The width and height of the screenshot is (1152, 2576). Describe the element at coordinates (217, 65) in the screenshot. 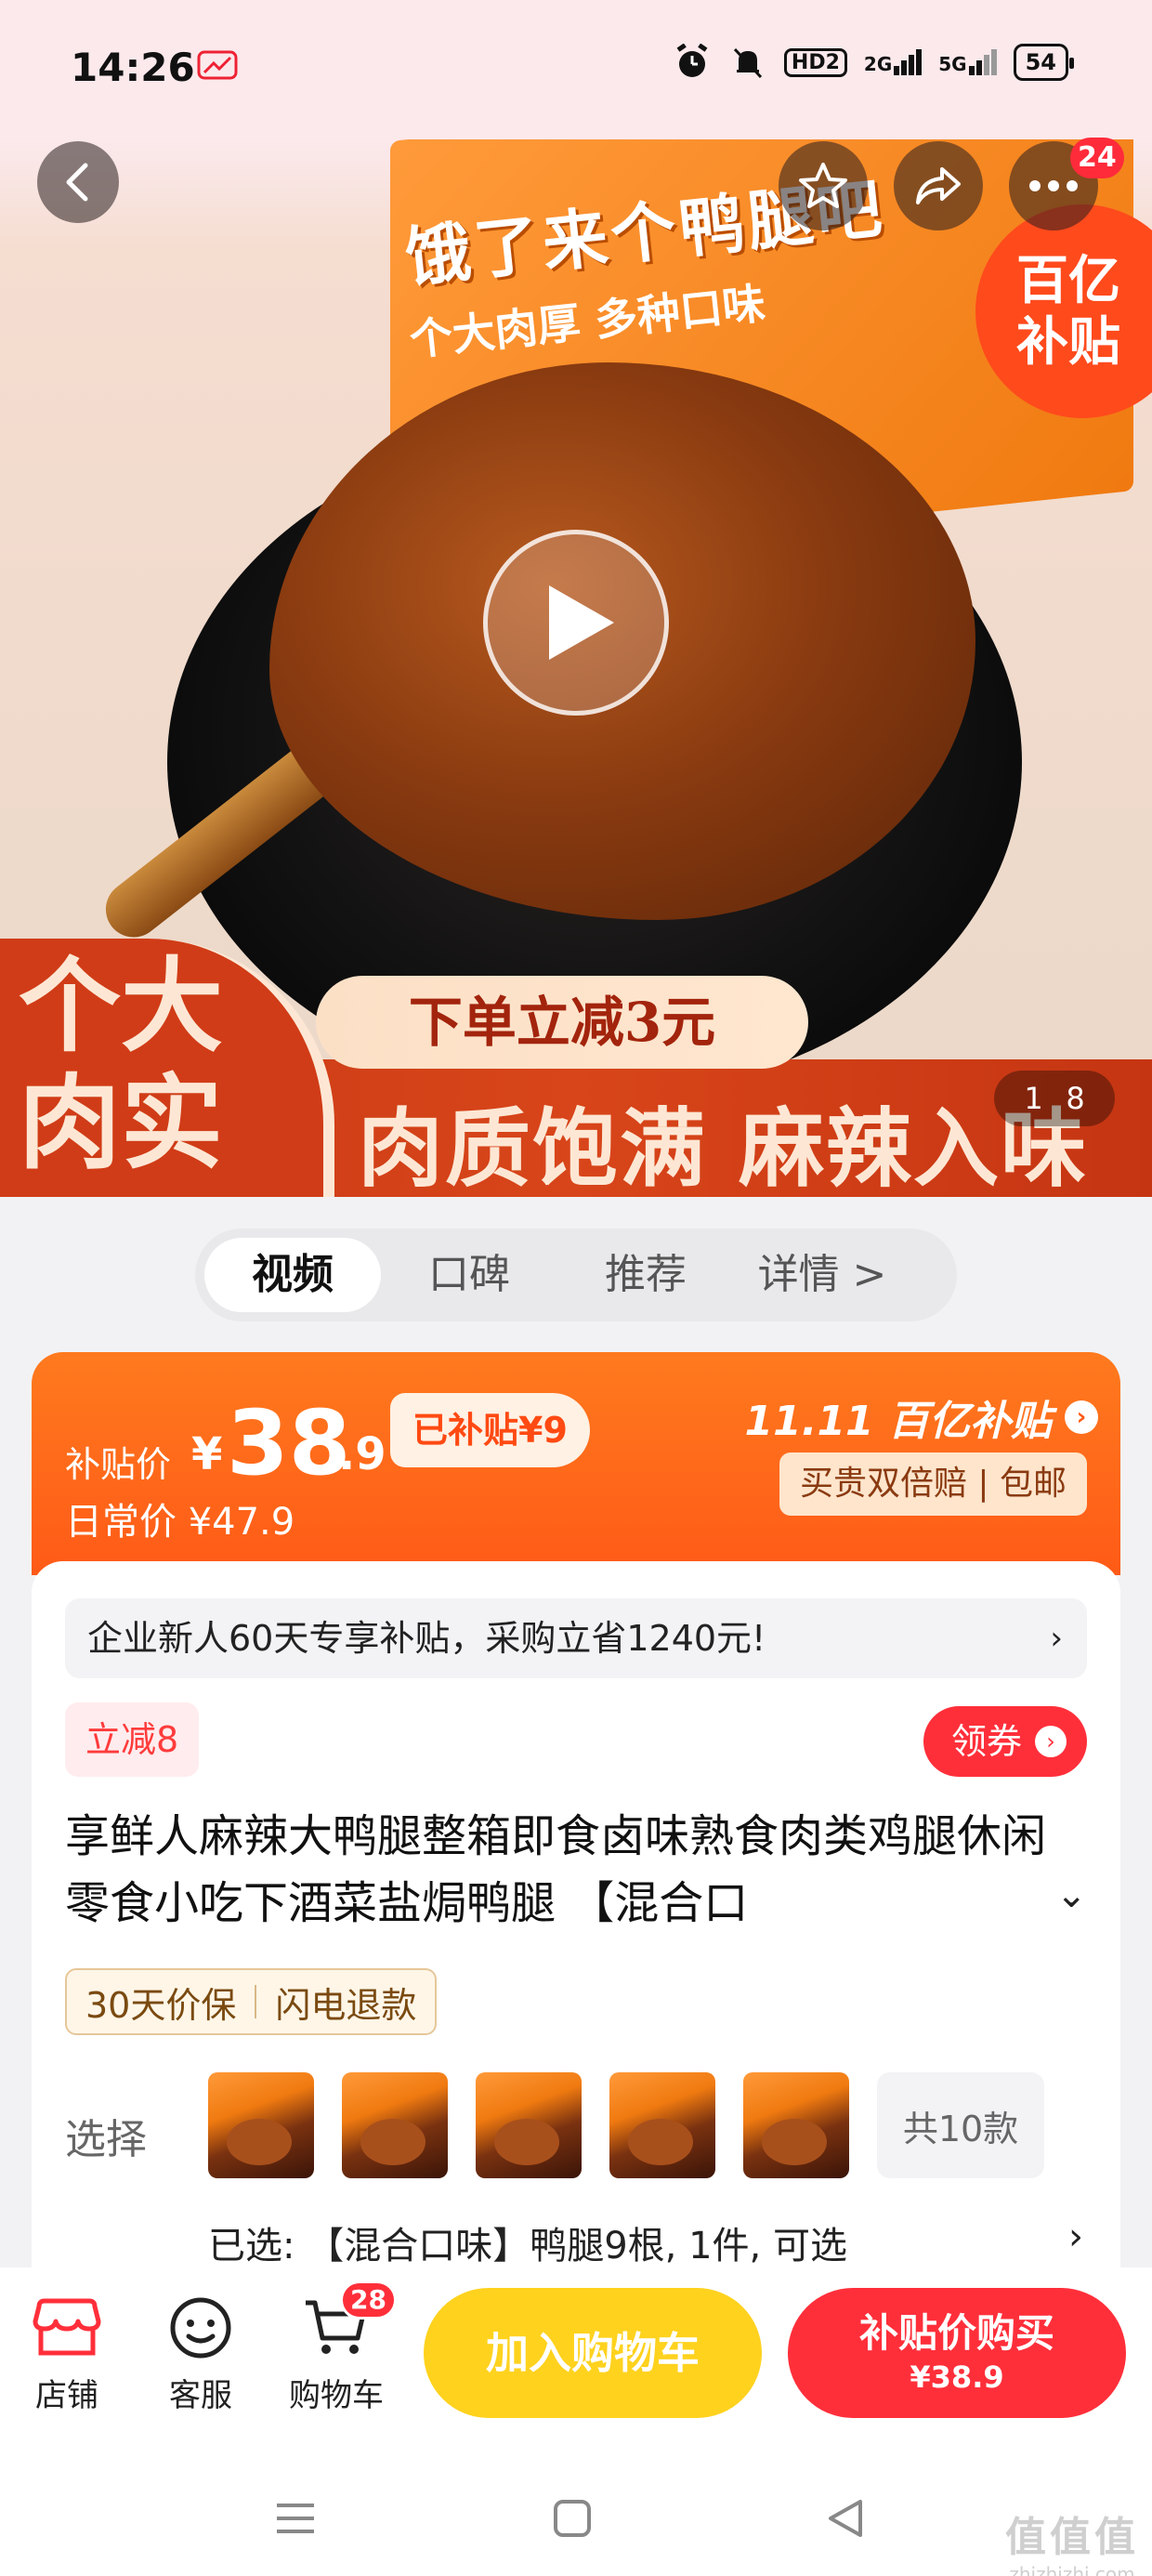

I see `trend-app-icon` at that location.